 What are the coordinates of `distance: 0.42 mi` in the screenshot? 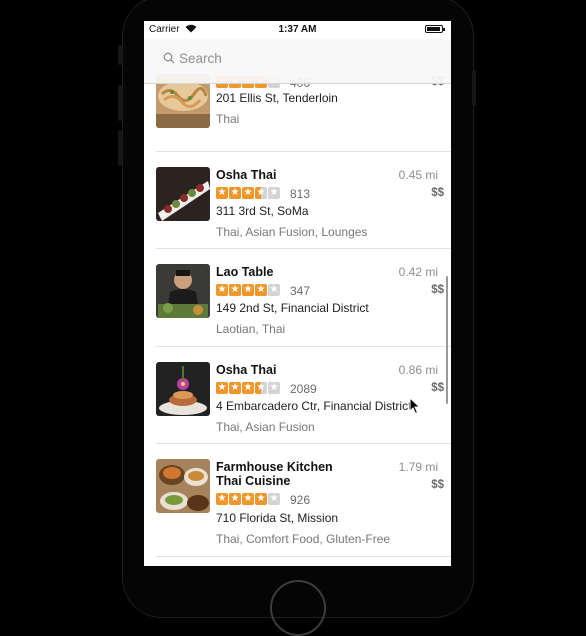 It's located at (418, 272).